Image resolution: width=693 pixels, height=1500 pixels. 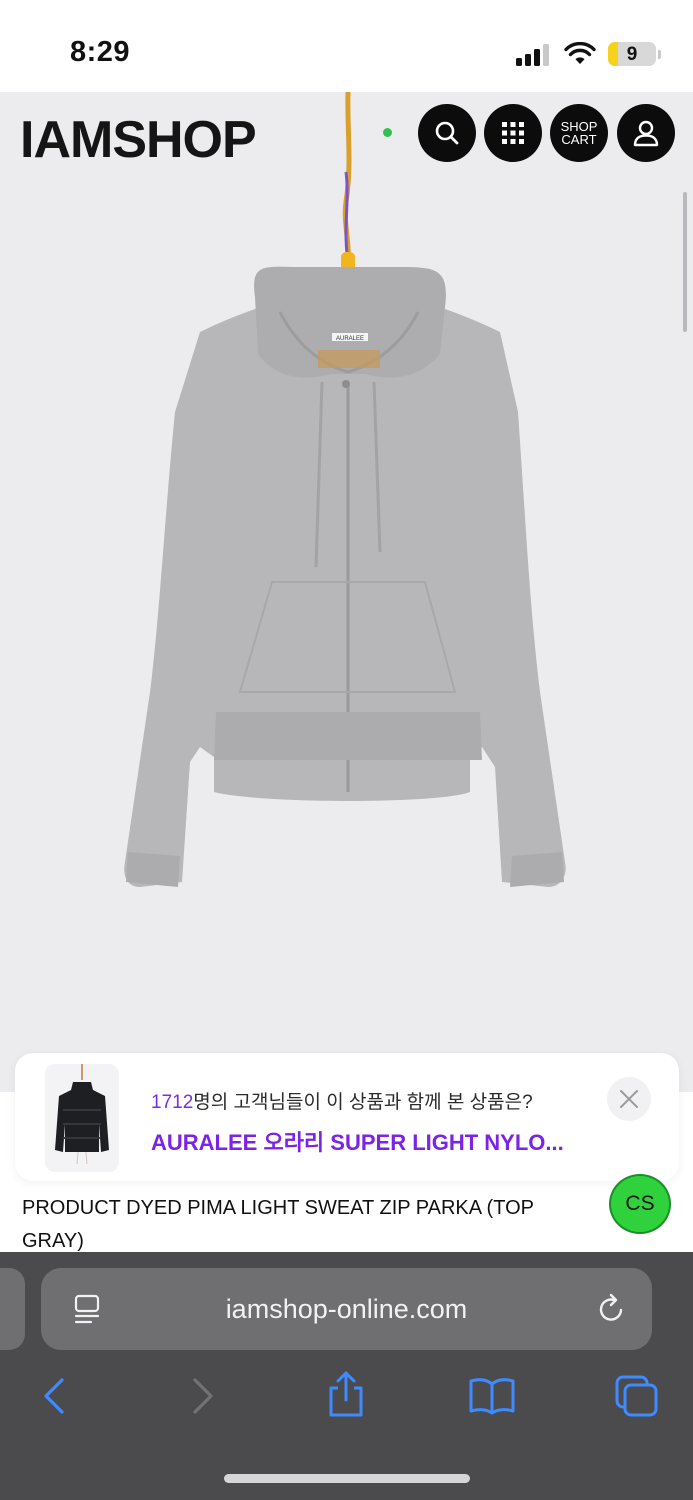 I want to click on user-icon, so click(x=646, y=133).